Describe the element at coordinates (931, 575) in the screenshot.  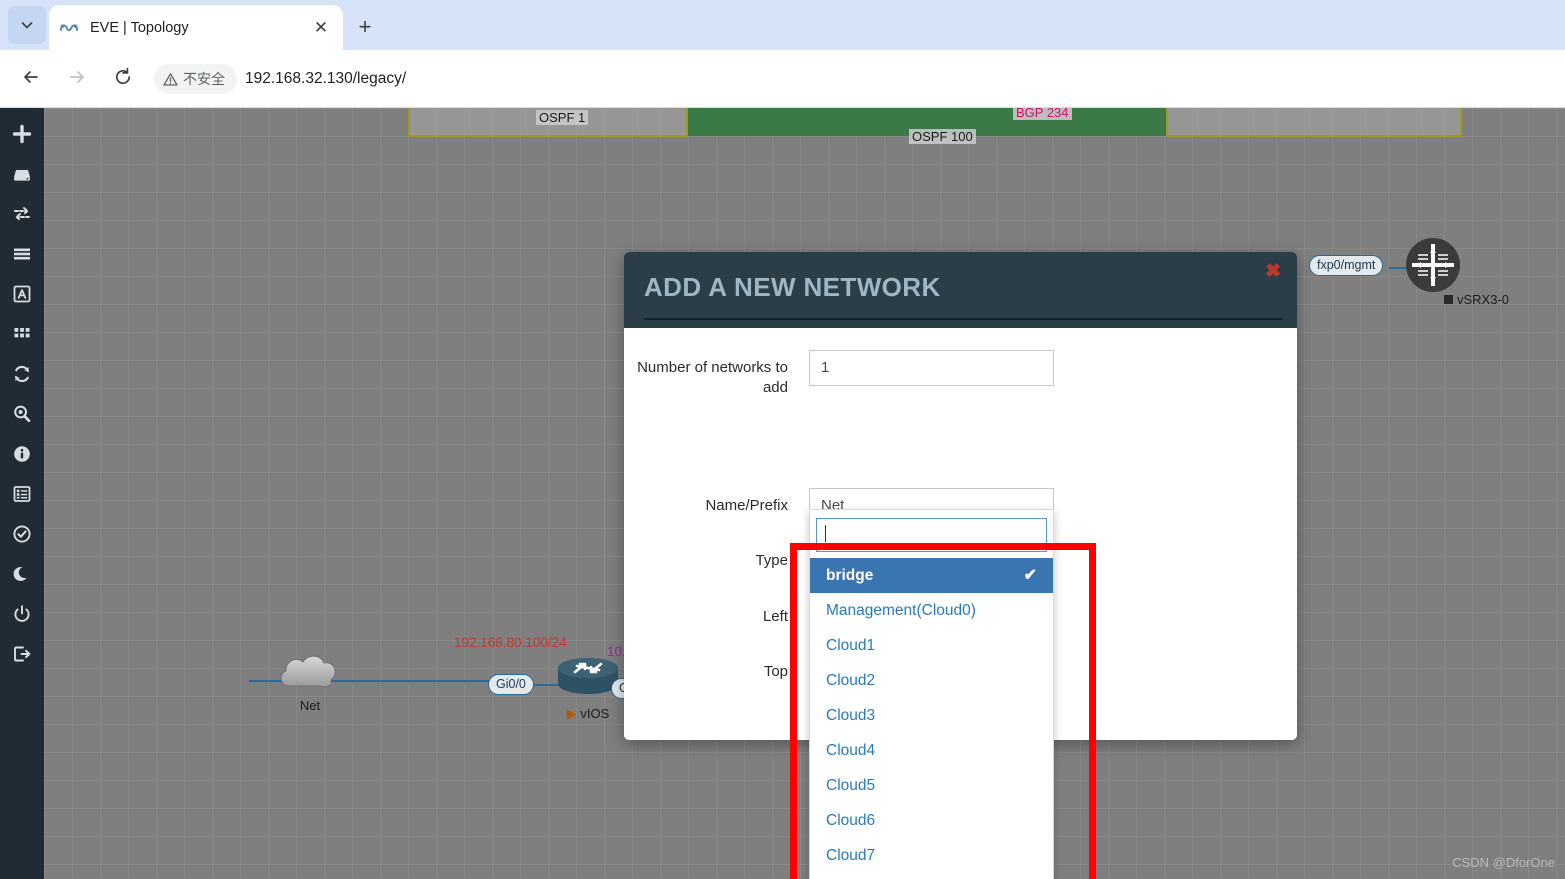
I see `dropdown-option: bridge ✔` at that location.